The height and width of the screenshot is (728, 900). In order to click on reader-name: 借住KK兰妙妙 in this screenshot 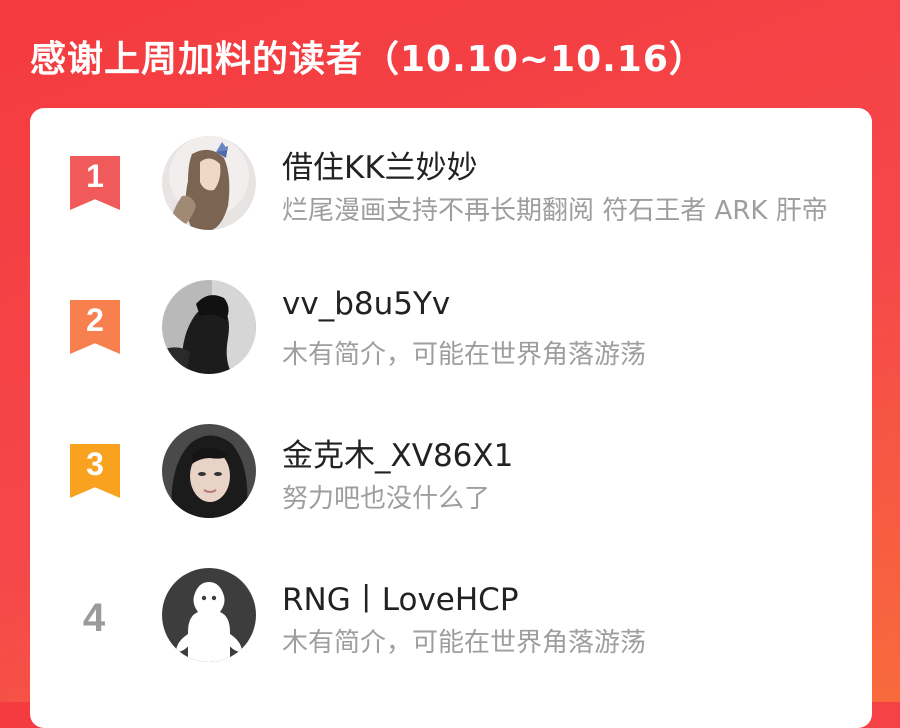, I will do `click(380, 164)`.